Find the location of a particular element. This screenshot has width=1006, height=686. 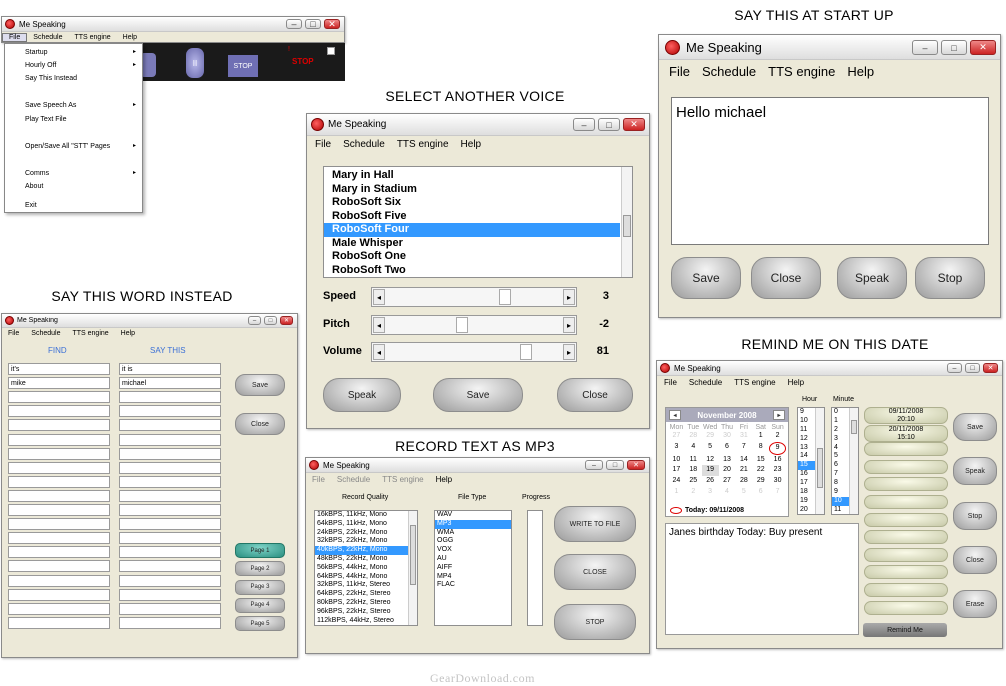

calendar-day: 7 is located at coordinates (777, 492).